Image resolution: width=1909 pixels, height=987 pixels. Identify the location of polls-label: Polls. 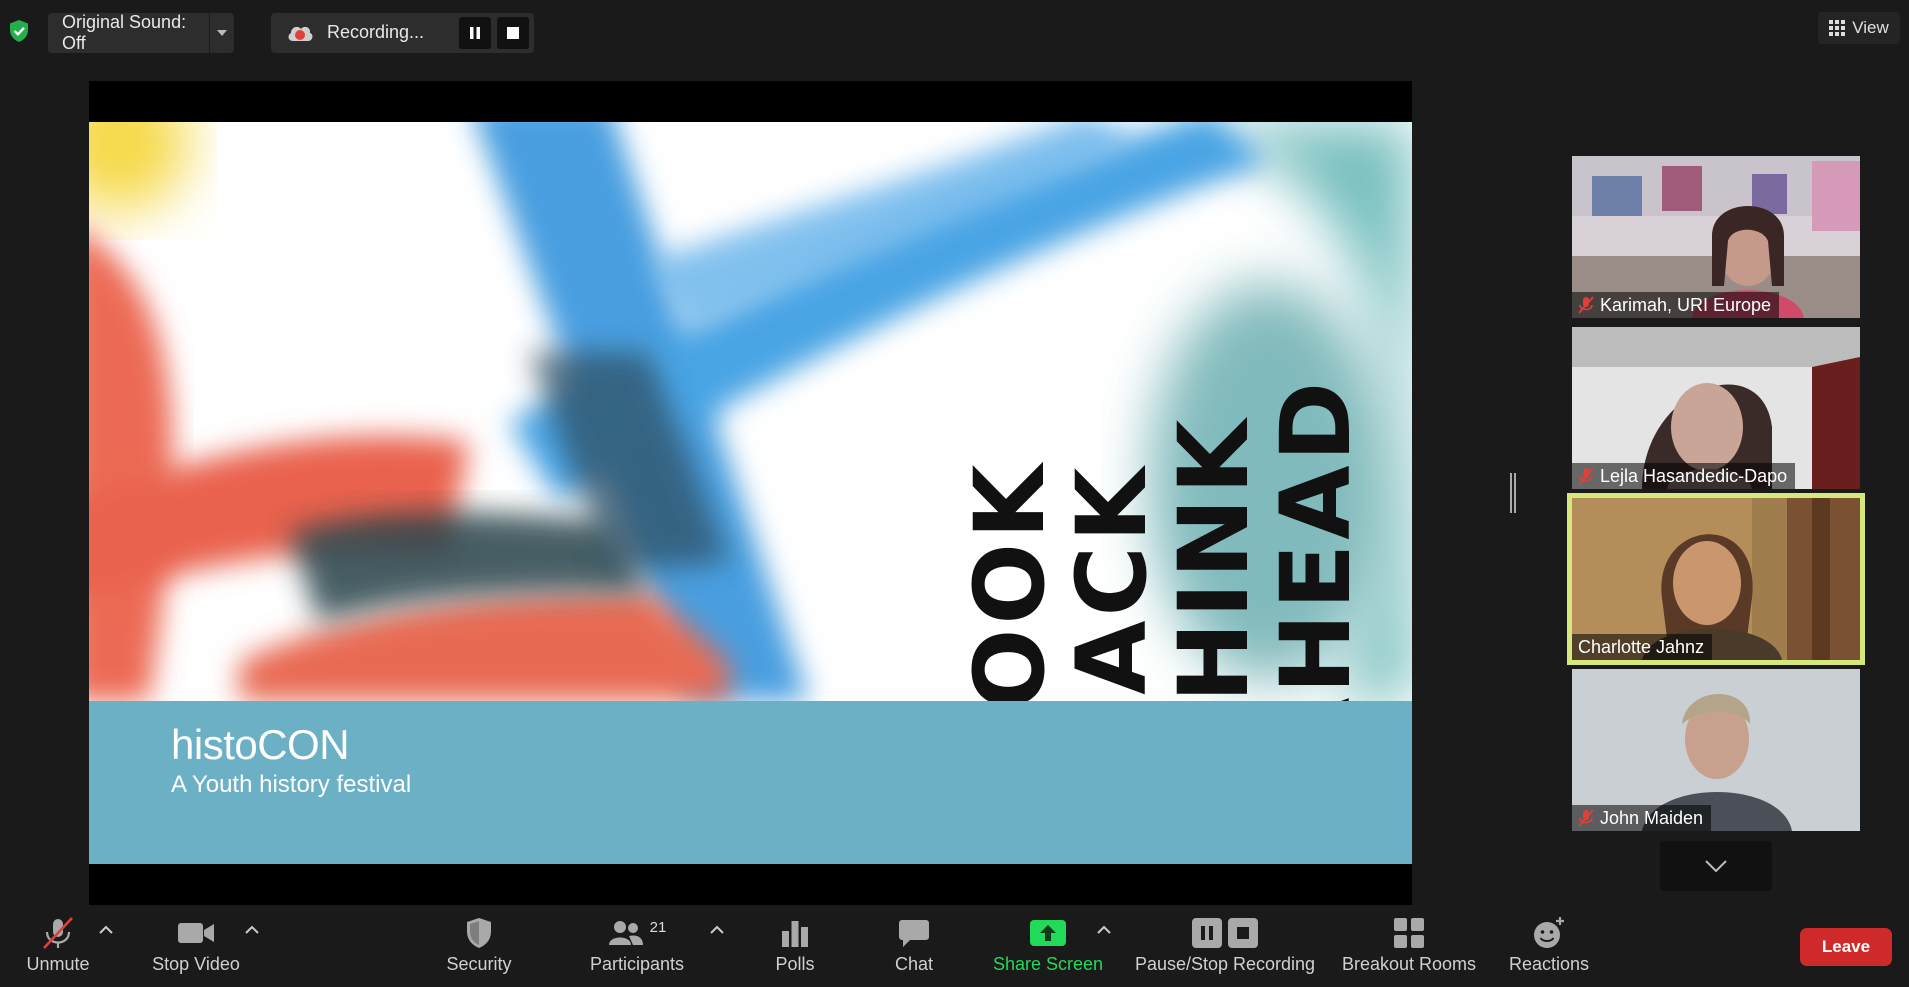
(795, 964).